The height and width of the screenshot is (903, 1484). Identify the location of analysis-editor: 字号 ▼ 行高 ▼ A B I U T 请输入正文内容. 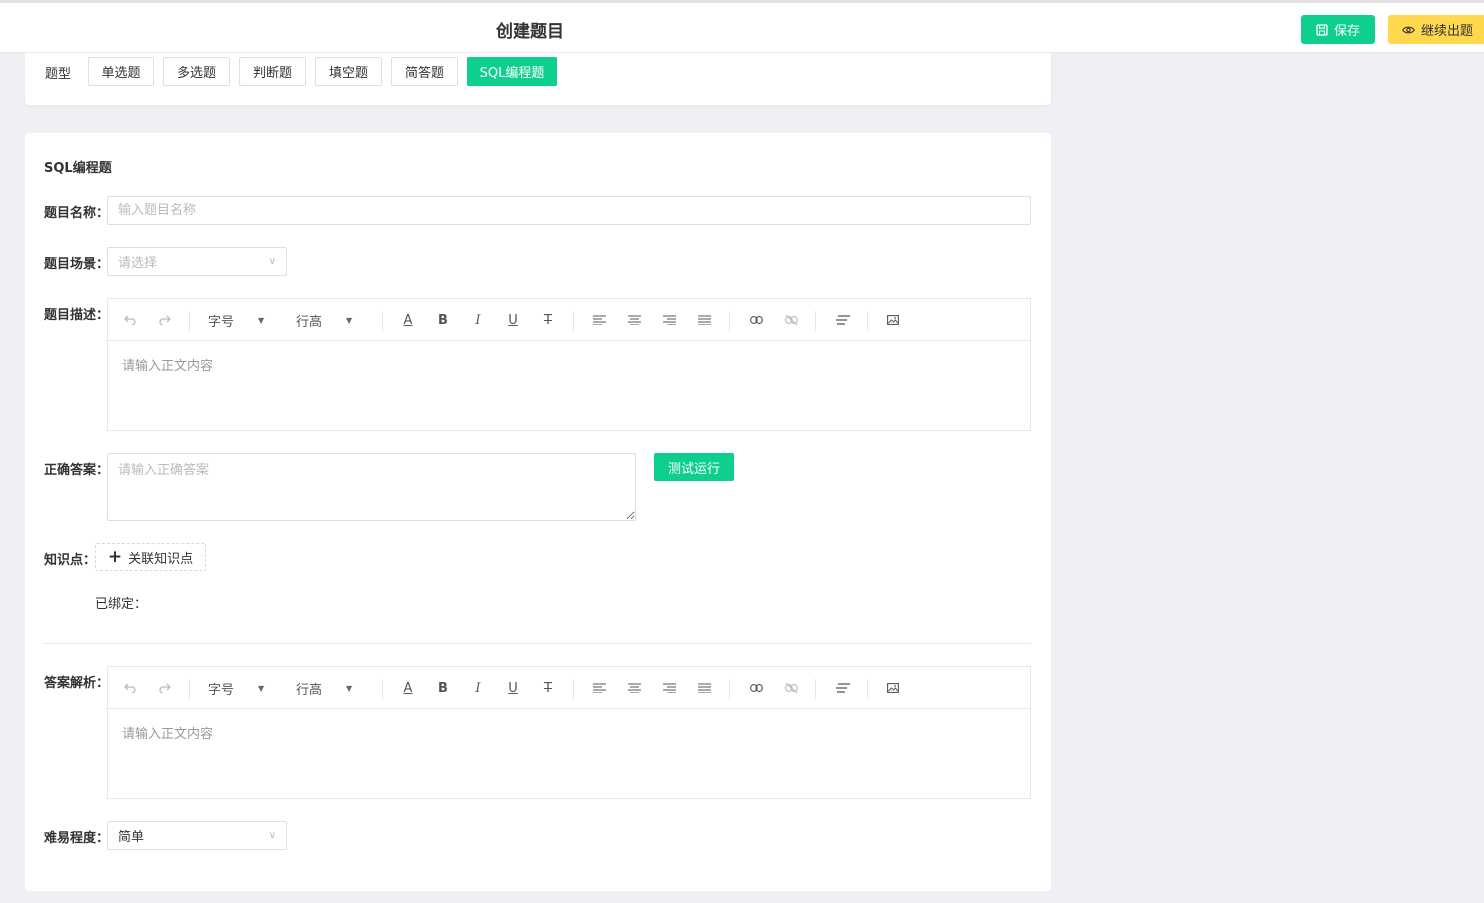
(569, 732).